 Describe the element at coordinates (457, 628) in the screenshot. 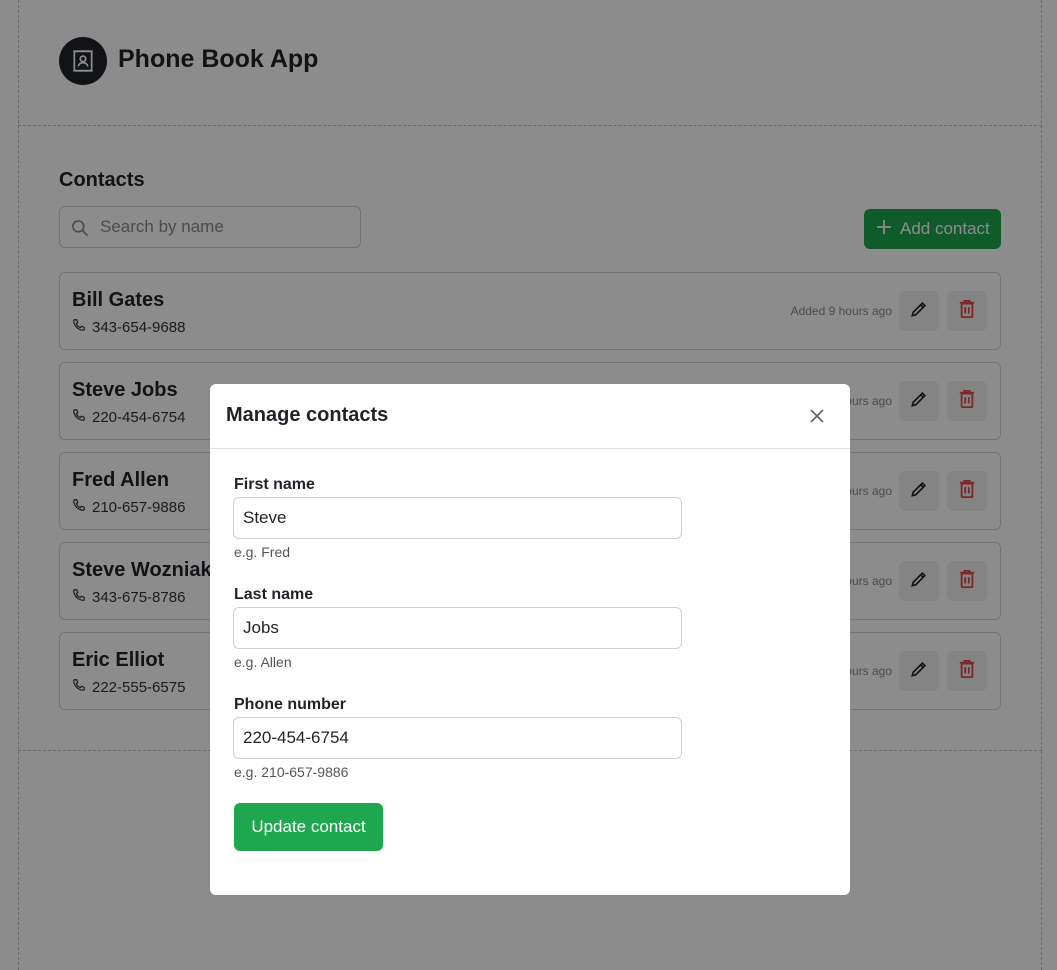

I see `last-name-field` at that location.